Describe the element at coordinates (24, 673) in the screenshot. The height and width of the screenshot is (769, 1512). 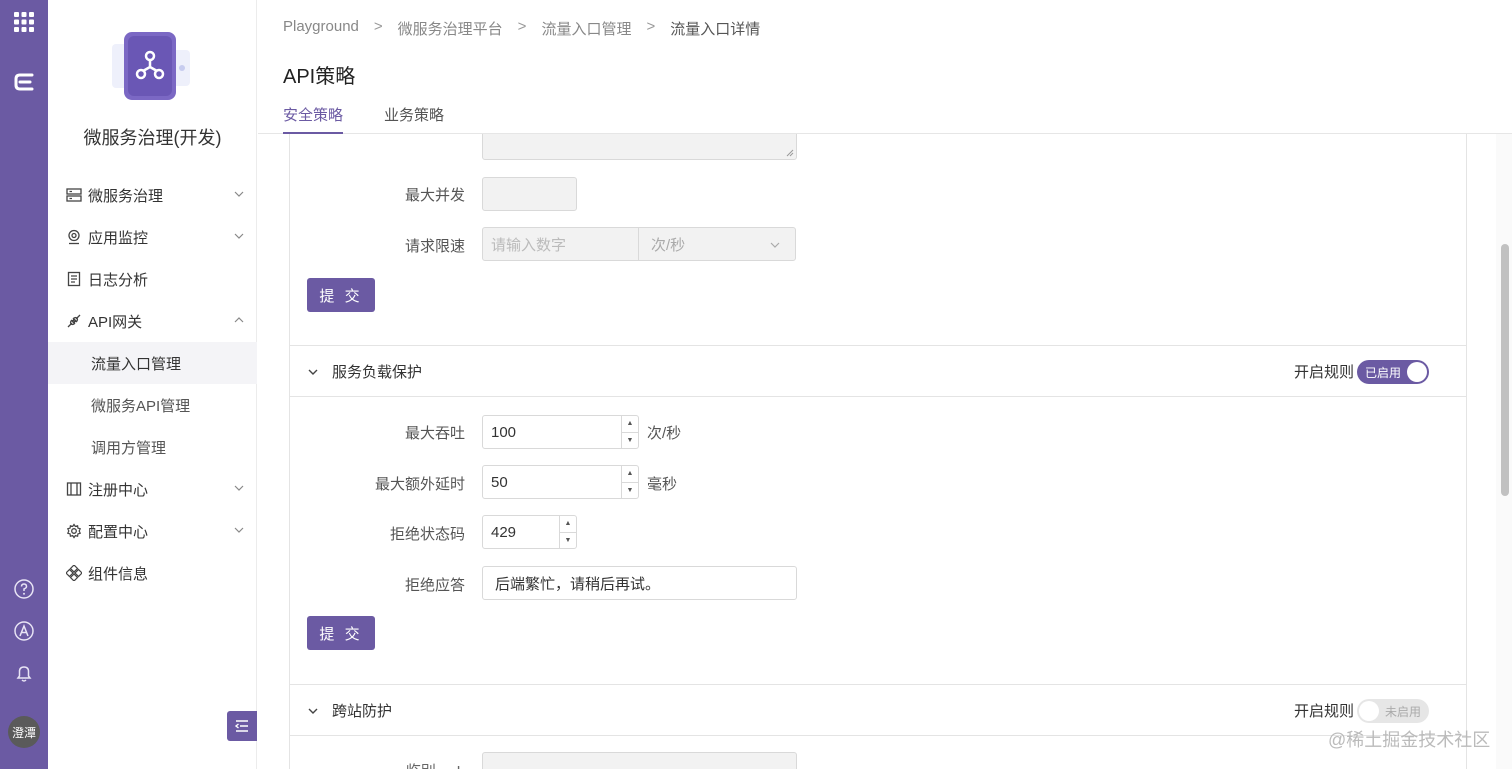
I see `bell-icon` at that location.